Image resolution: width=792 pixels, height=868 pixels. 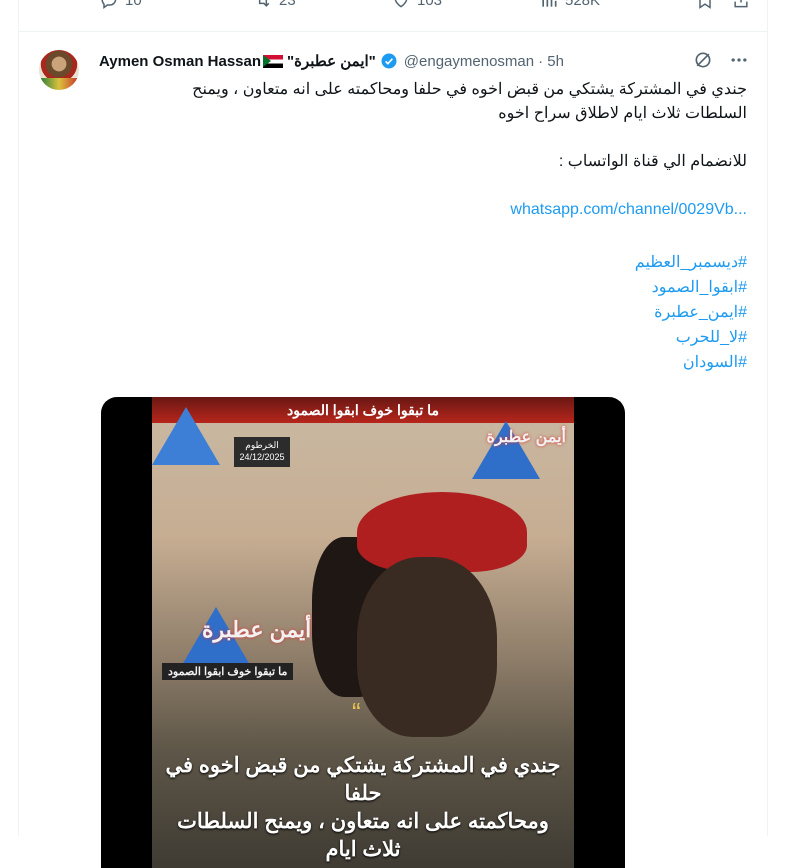 I want to click on tweet-text-line: السلطات ثلاث ايام لاطلاق سراح اخوه, so click(x=622, y=113).